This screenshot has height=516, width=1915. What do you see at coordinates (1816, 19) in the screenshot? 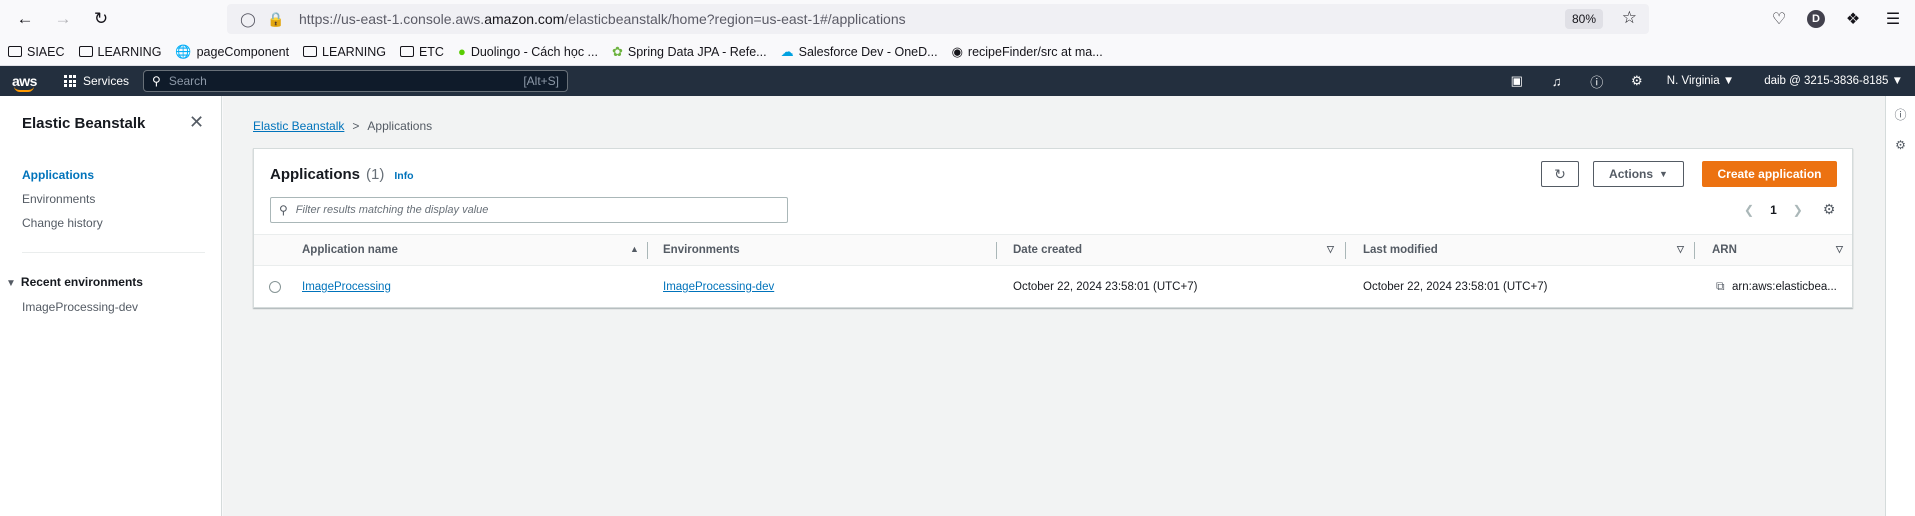
I see `profile-avatar: D` at bounding box center [1816, 19].